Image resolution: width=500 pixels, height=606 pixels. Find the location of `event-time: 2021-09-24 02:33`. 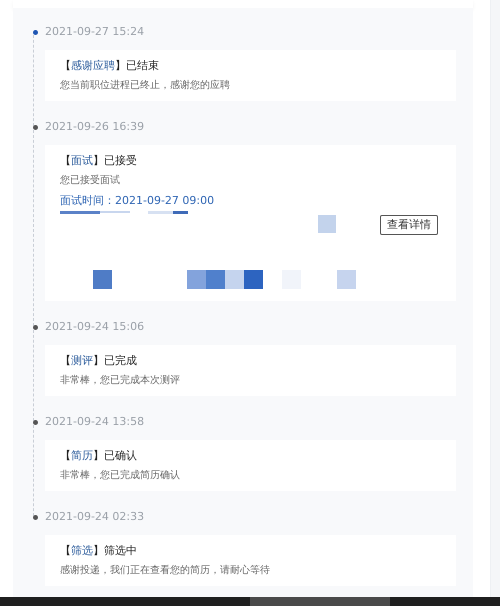

event-time: 2021-09-24 02:33 is located at coordinates (94, 517).